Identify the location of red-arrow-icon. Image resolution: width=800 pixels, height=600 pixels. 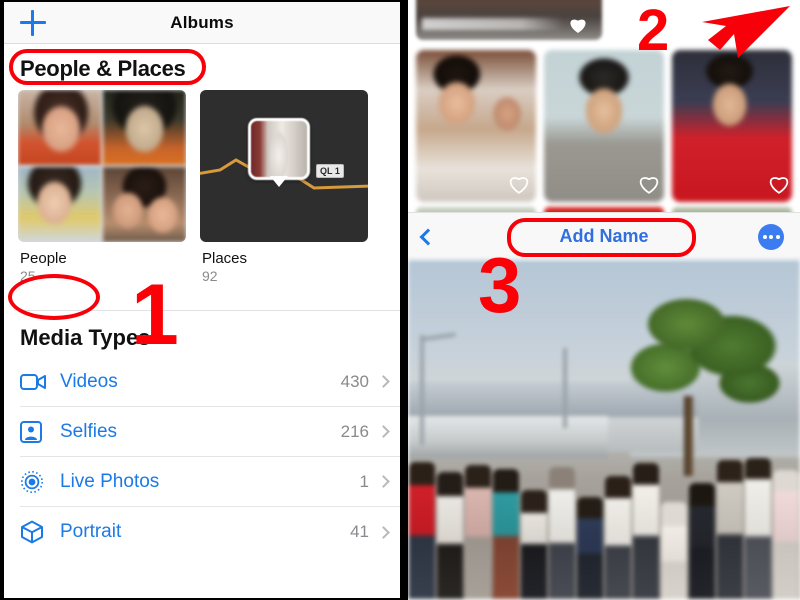
(746, 32).